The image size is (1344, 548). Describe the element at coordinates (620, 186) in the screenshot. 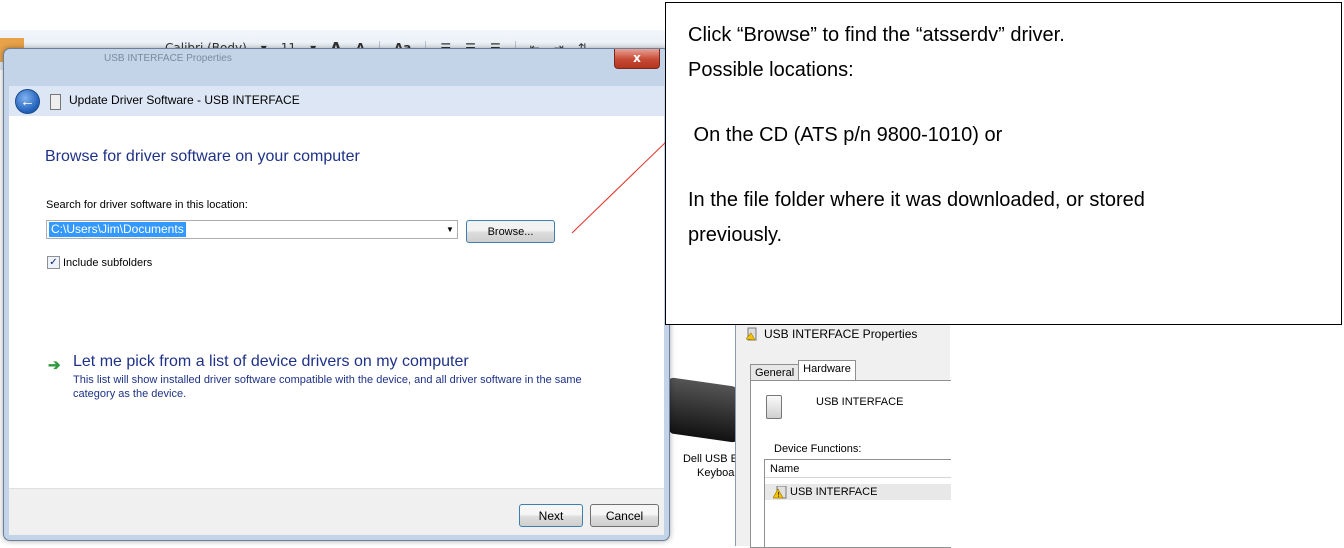

I see `leader-line-segment` at that location.